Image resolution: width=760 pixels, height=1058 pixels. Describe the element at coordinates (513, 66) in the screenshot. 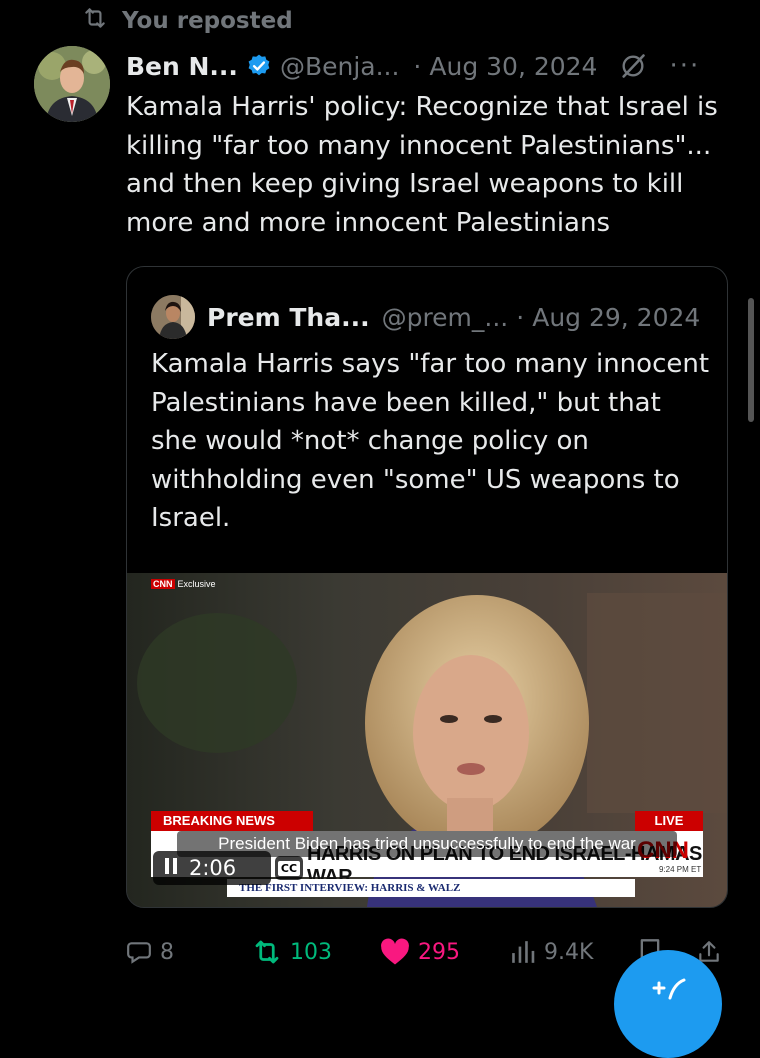

I see `post-date: Aug 30, 2024` at that location.